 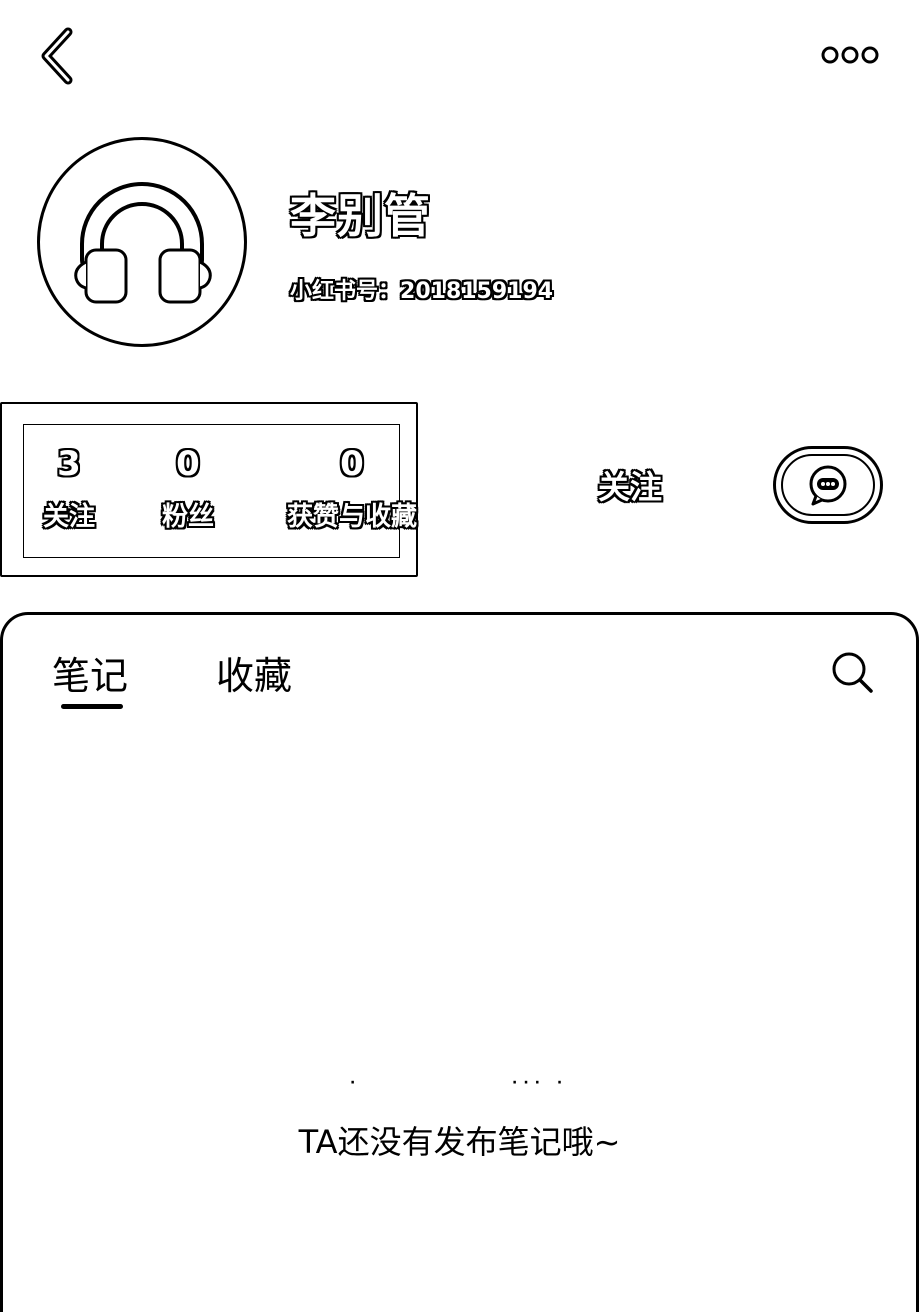 I want to click on search-icon, so click(x=852, y=672).